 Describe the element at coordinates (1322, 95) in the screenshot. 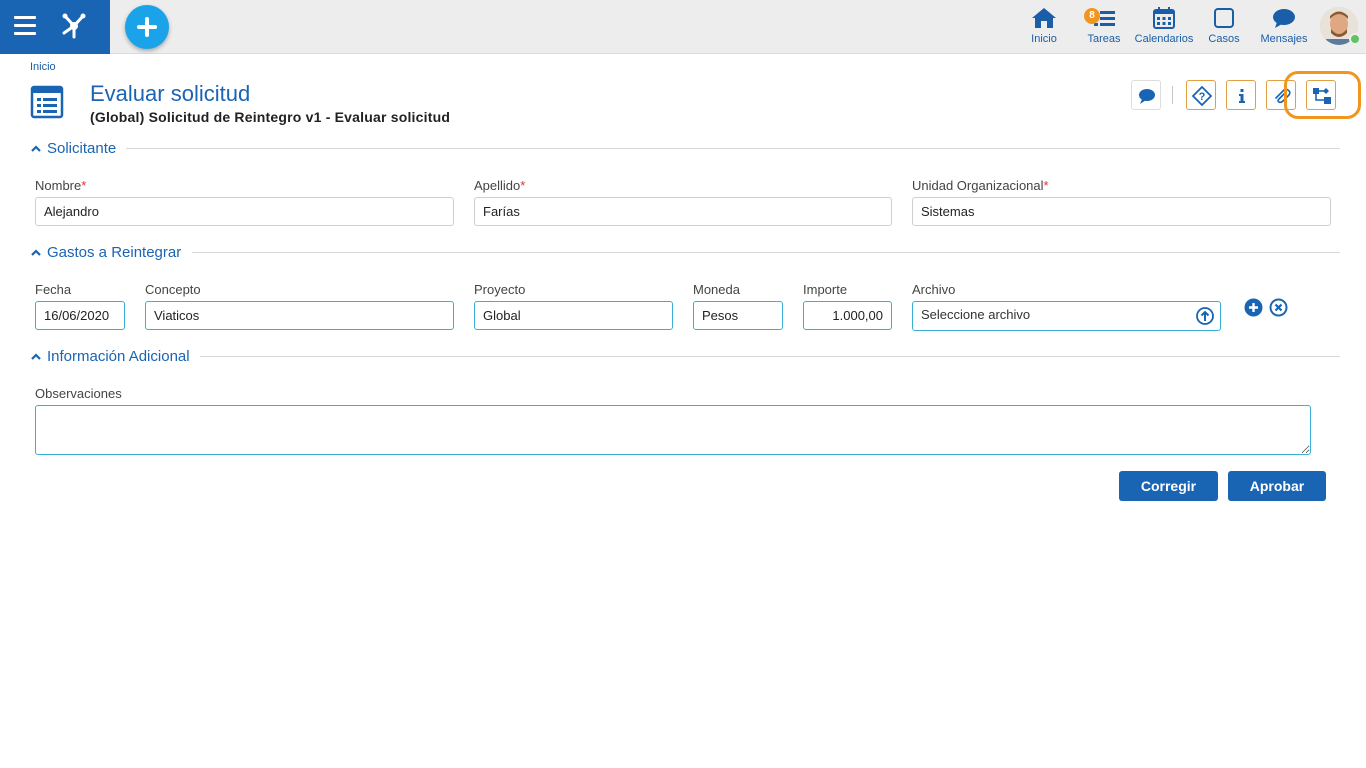

I see `process-map-highlight` at that location.